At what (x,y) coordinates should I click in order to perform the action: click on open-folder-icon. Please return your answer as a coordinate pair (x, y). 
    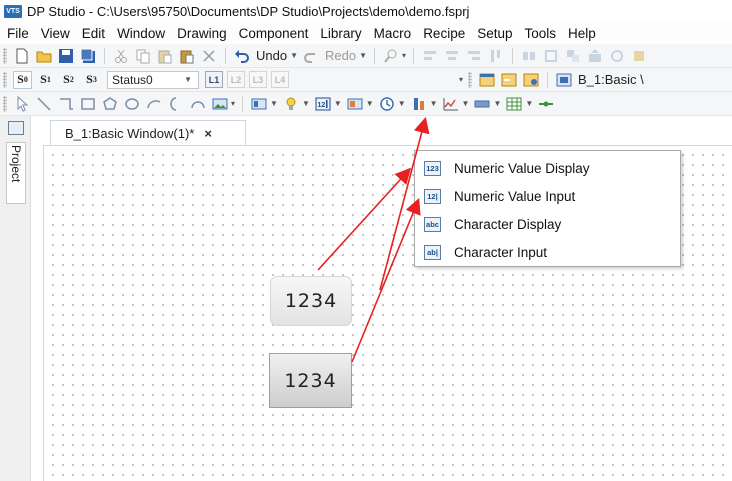
    Looking at the image, I should click on (44, 56).